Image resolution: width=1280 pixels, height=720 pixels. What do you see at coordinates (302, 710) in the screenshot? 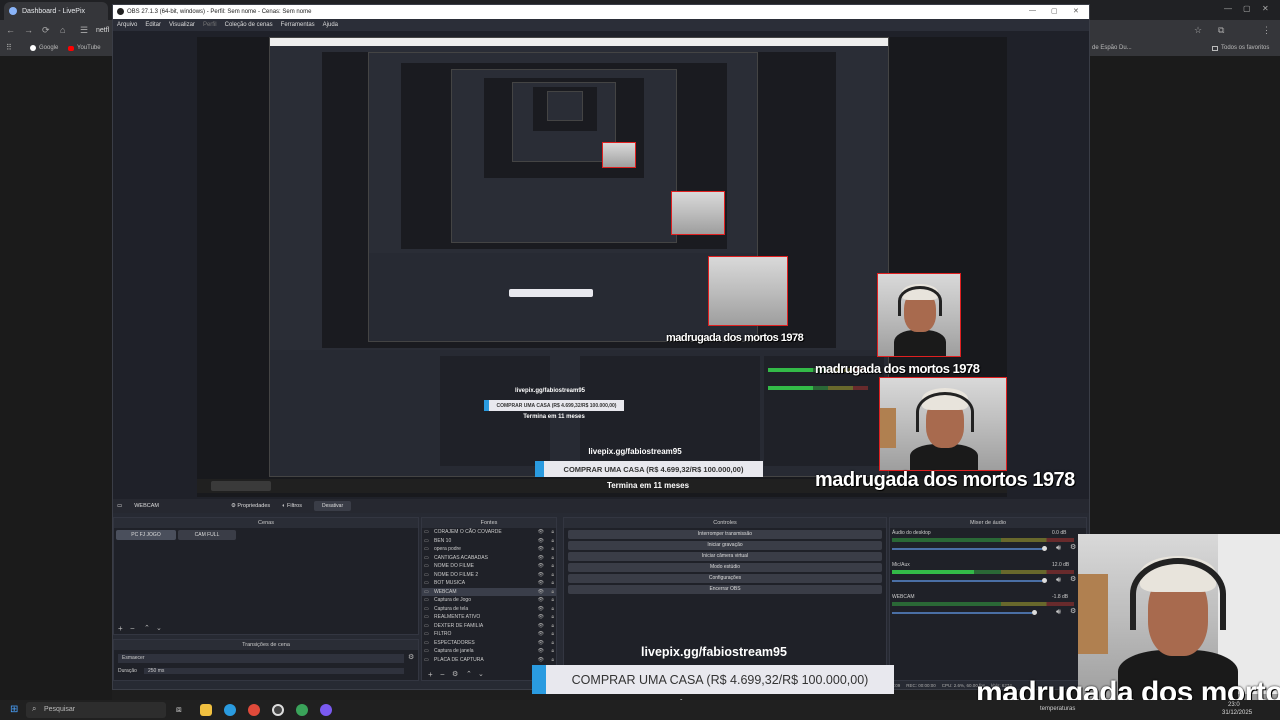
I see `chrome-profile-icon` at bounding box center [302, 710].